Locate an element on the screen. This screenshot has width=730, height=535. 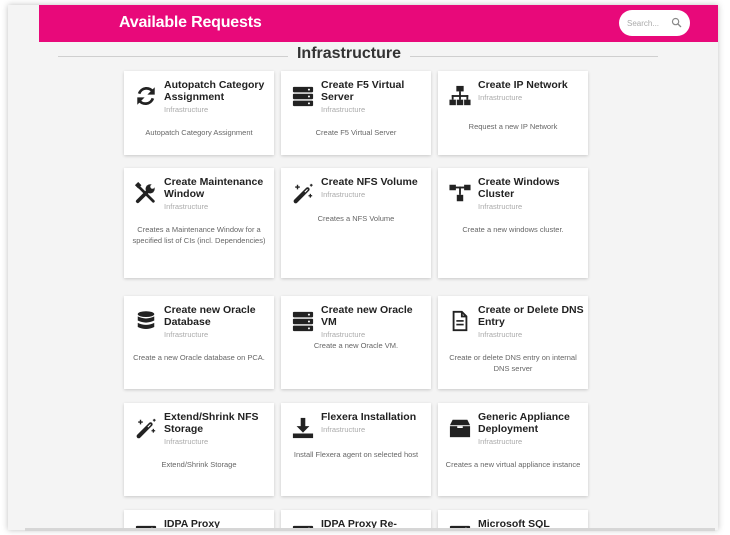
database-icon is located at coordinates (146, 320).